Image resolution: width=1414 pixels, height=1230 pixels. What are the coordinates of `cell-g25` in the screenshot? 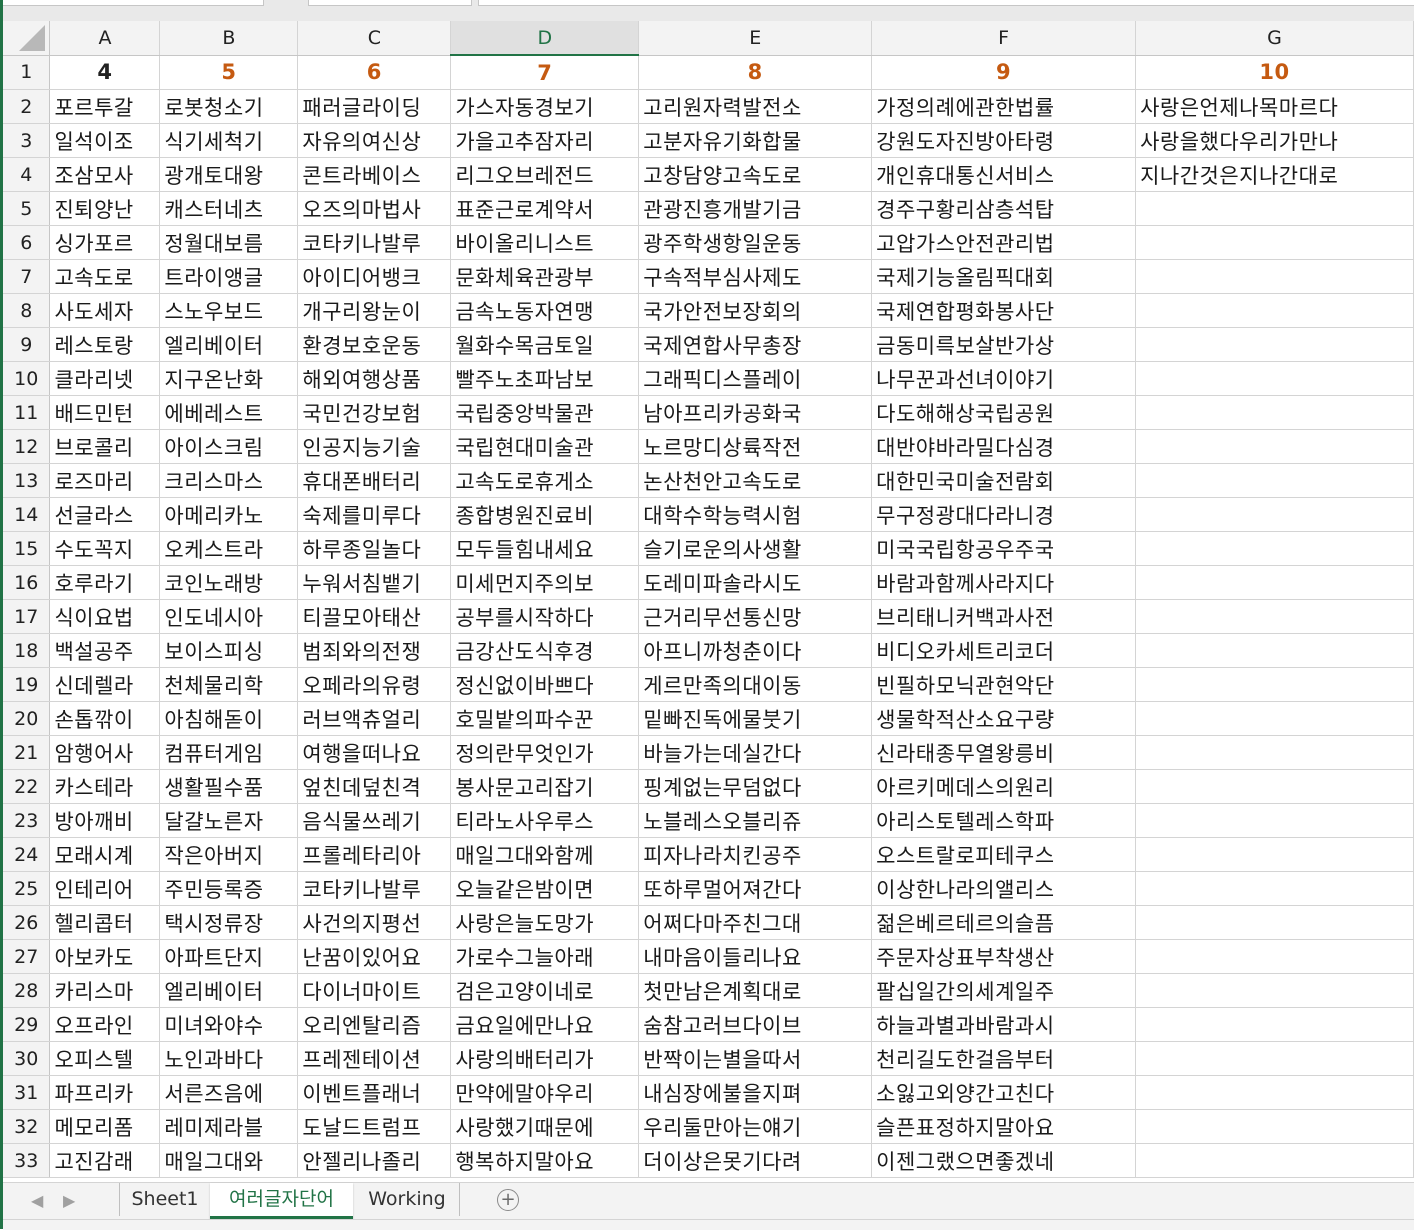 It's located at (1274, 888).